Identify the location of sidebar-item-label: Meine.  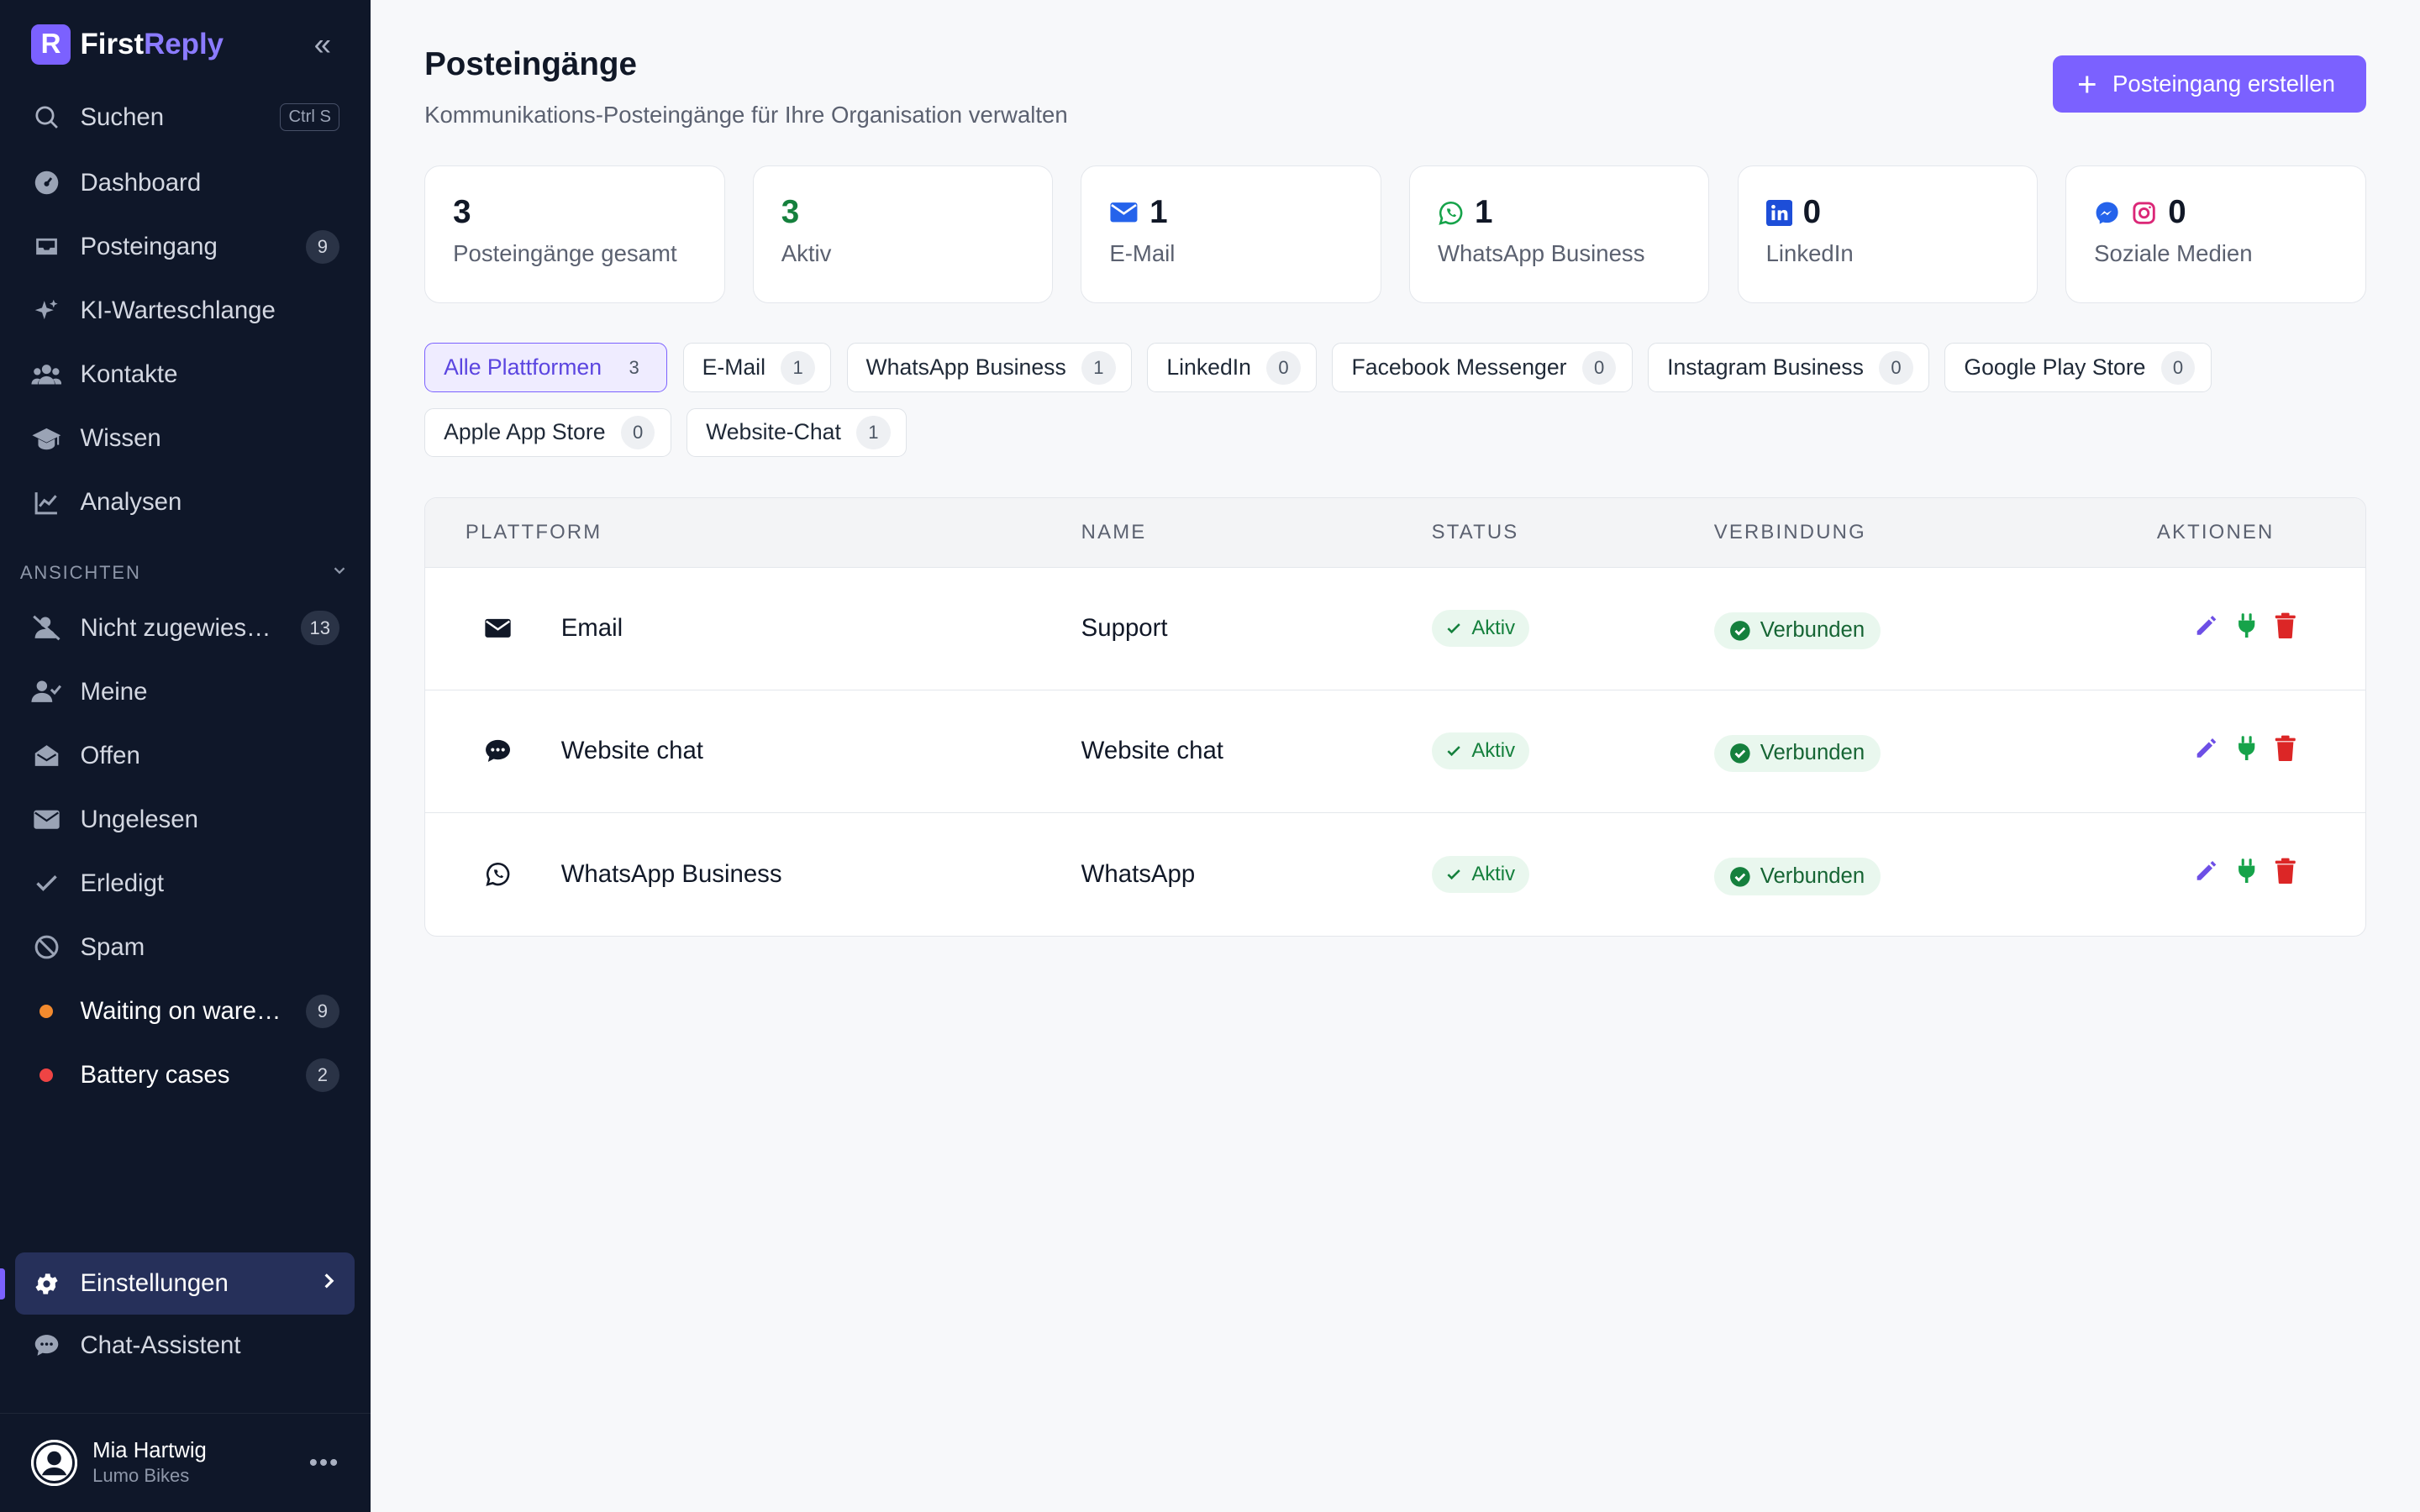
(114, 691).